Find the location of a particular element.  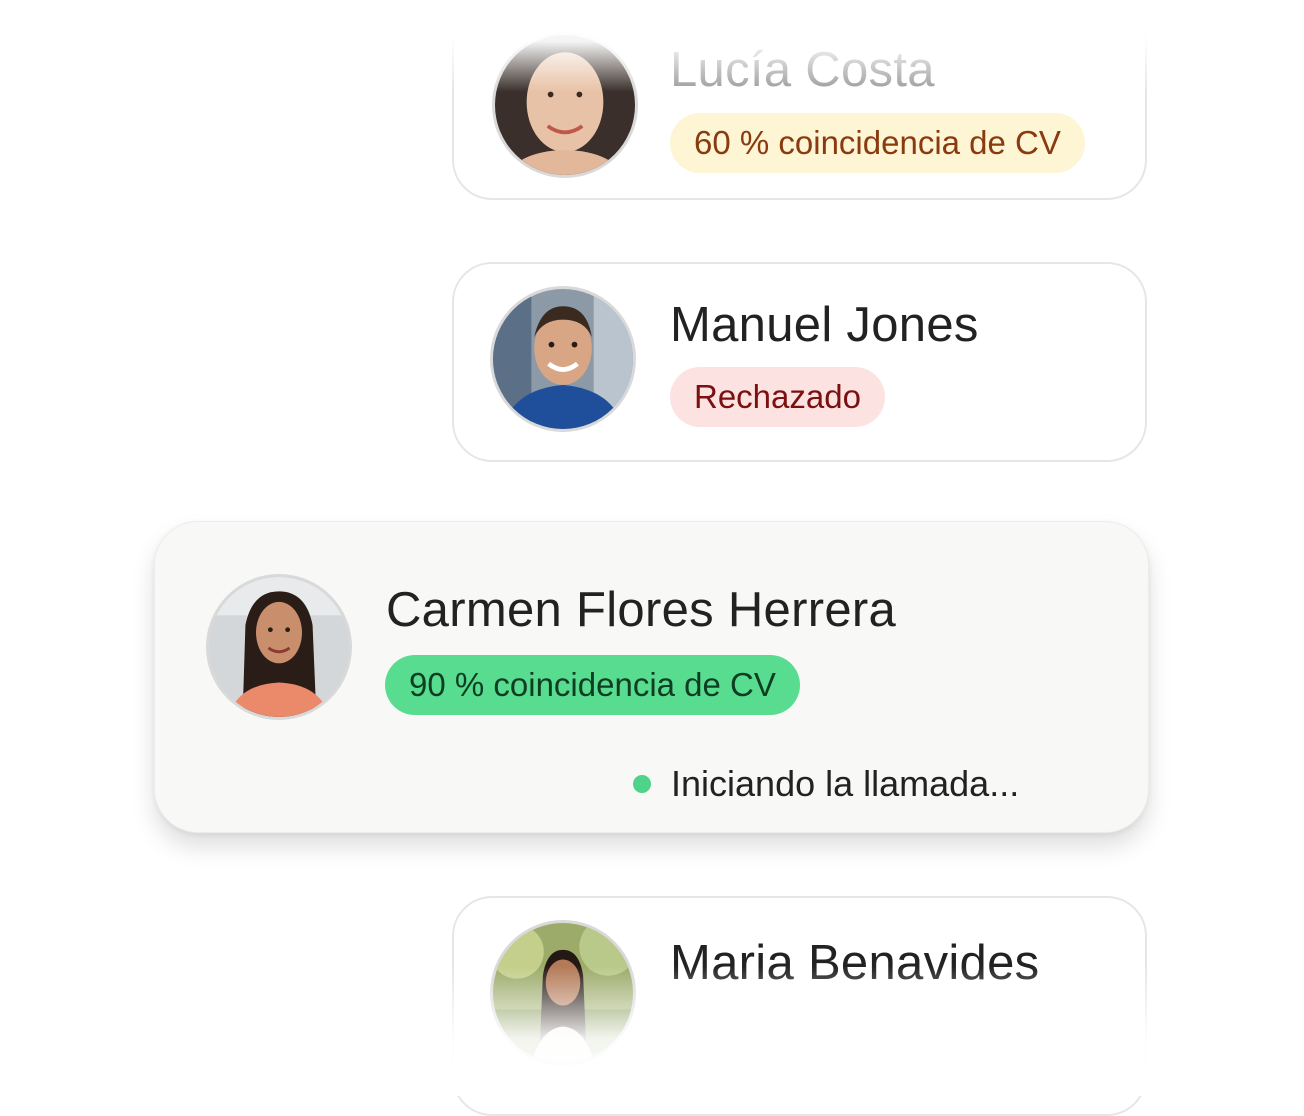

candidate-card-maria-benavides: Maria Benavides is located at coordinates (799, 1006).